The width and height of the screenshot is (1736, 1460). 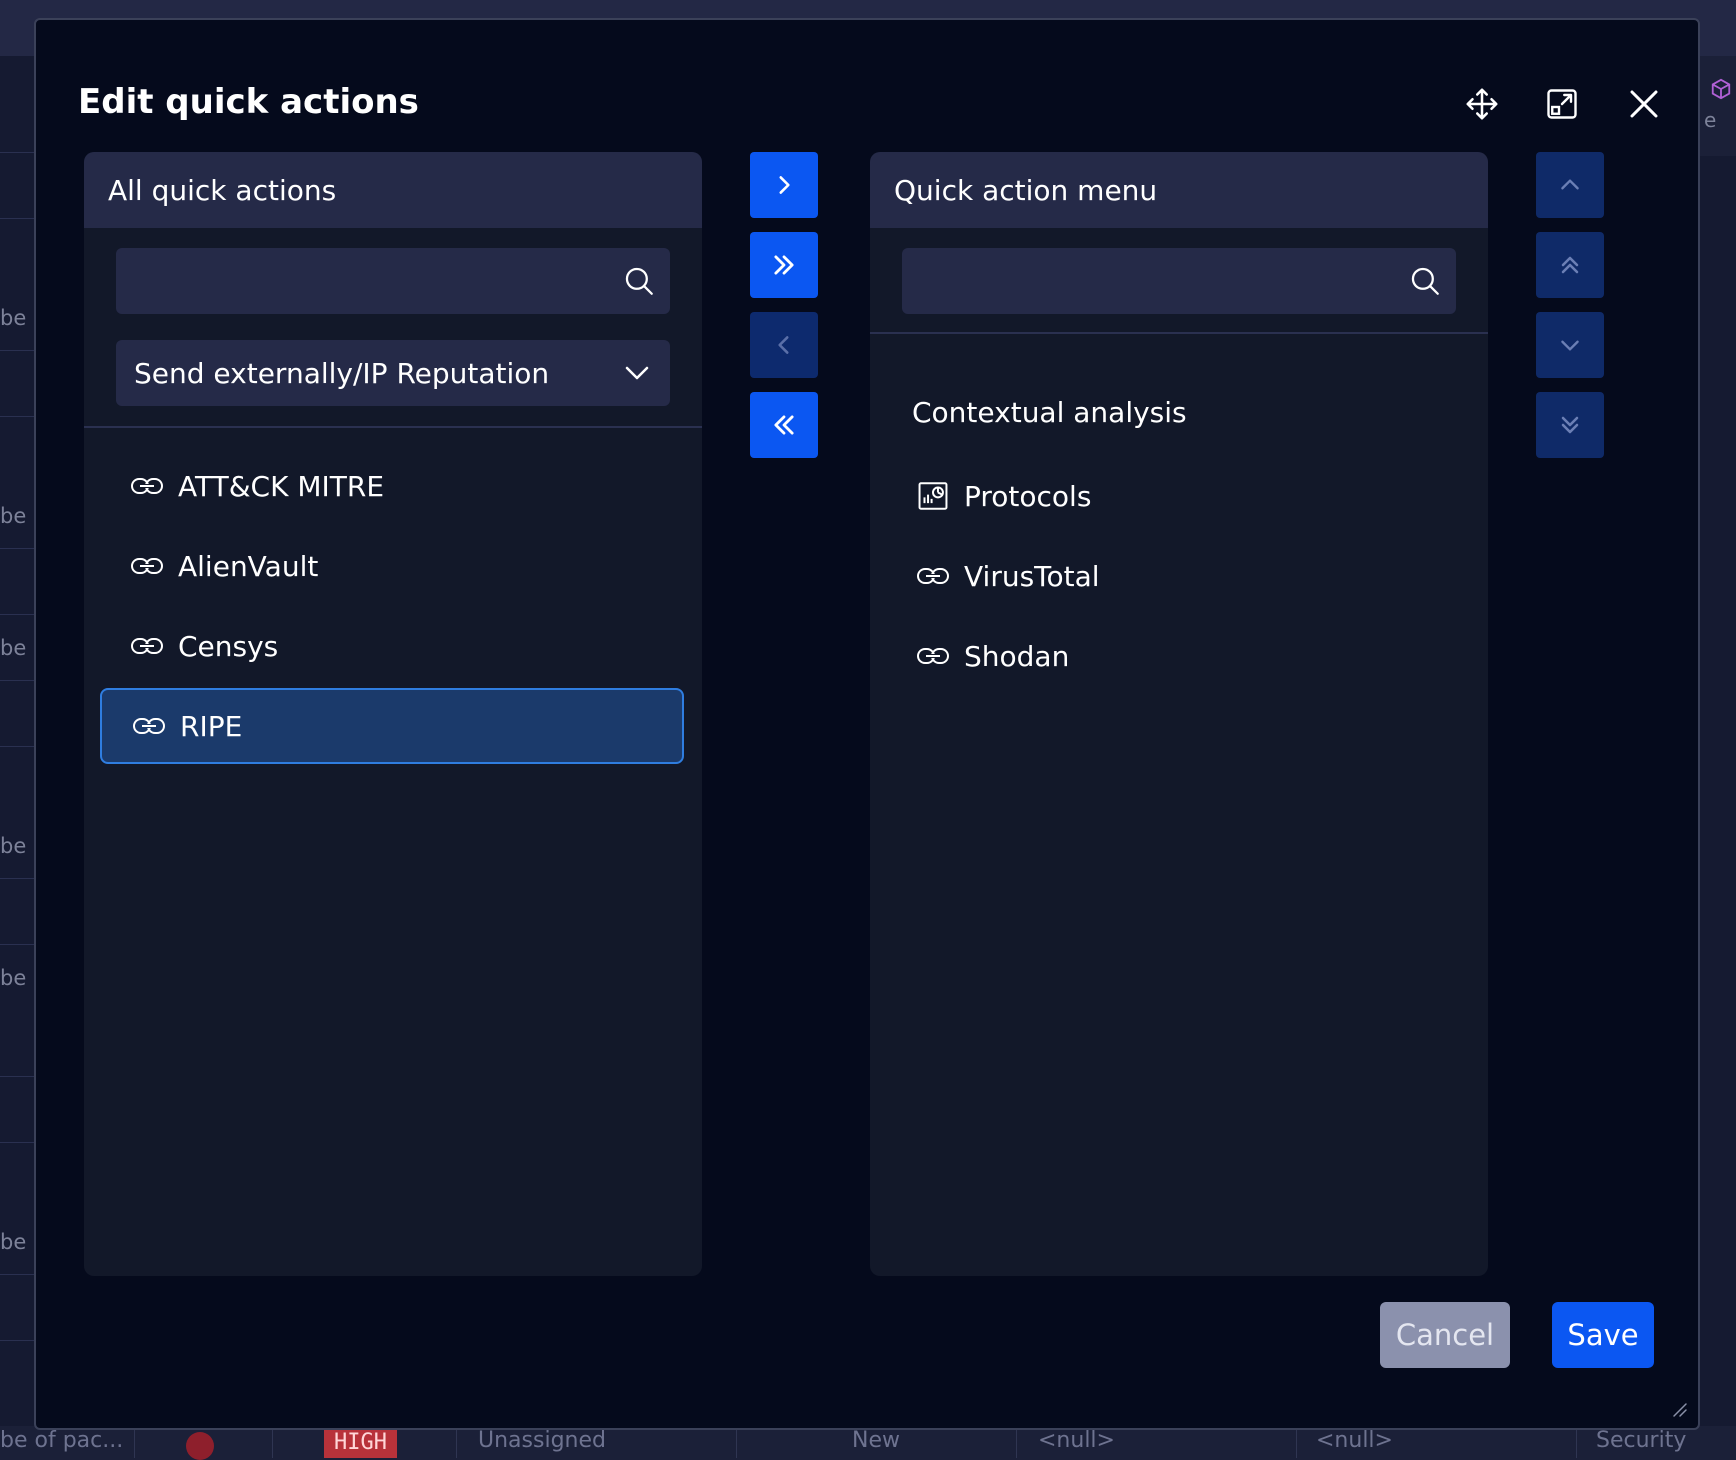 What do you see at coordinates (1721, 89) in the screenshot?
I see `cube-icon` at bounding box center [1721, 89].